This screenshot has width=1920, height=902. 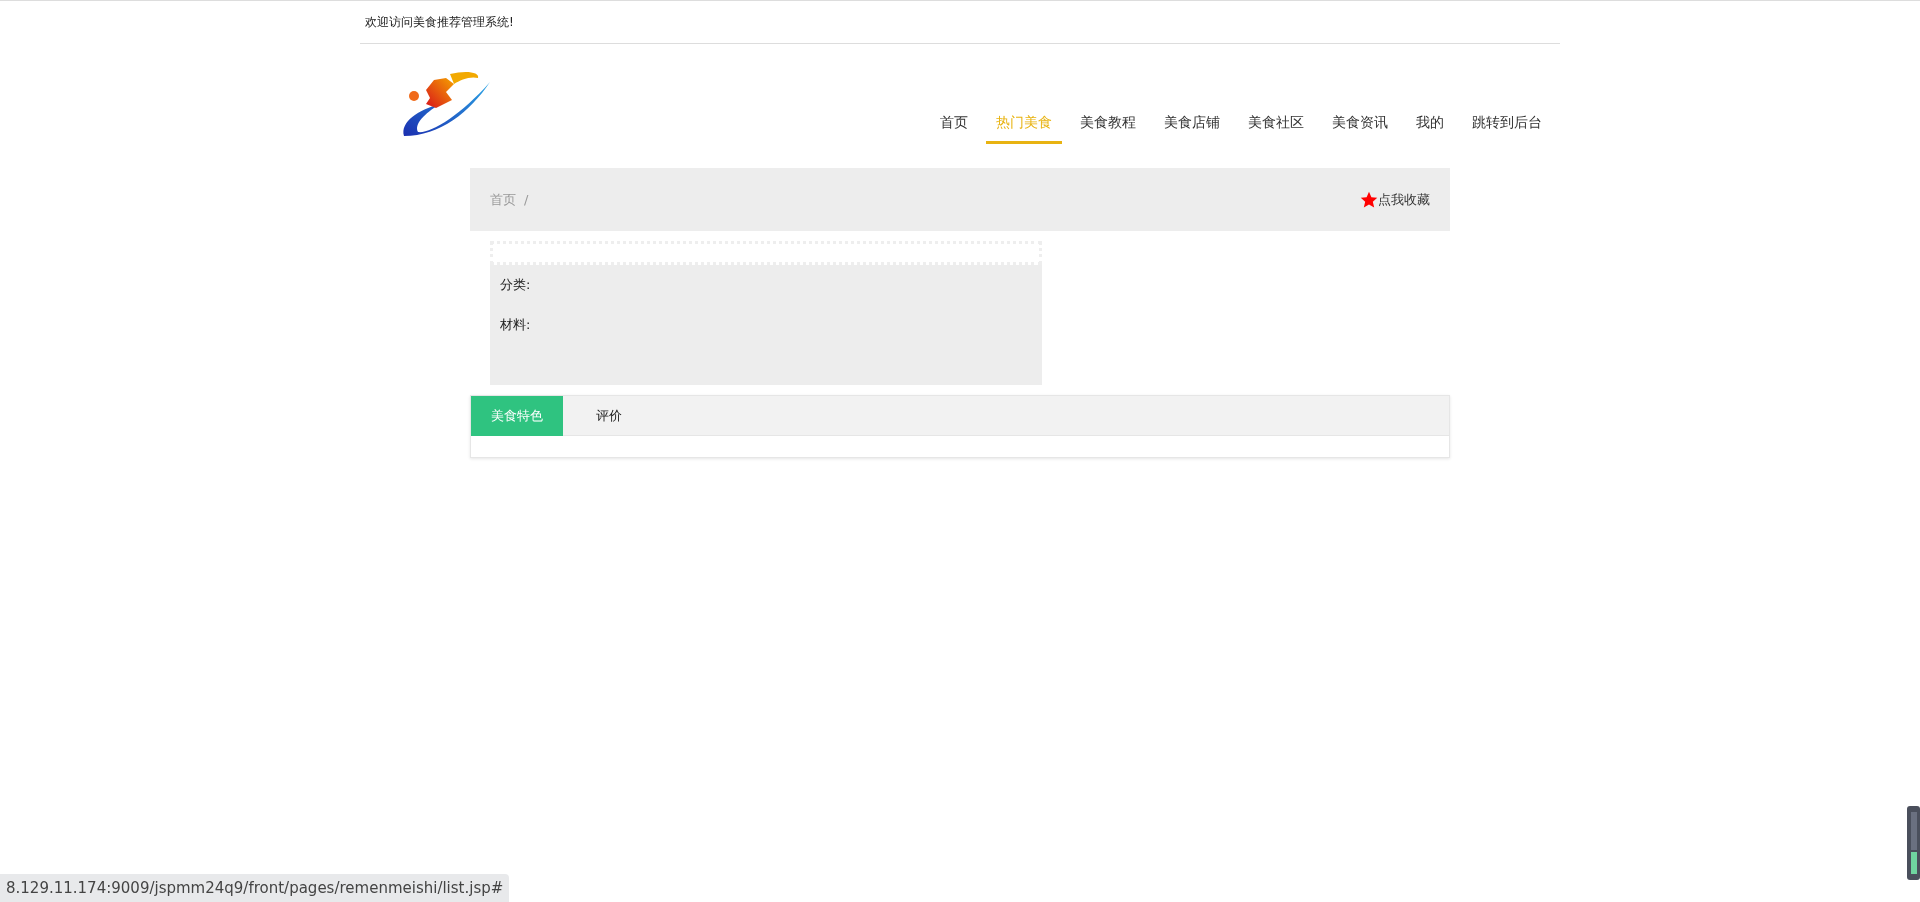 I want to click on welcome-text: 欢迎访问美食推荐管理系统!, so click(x=439, y=22).